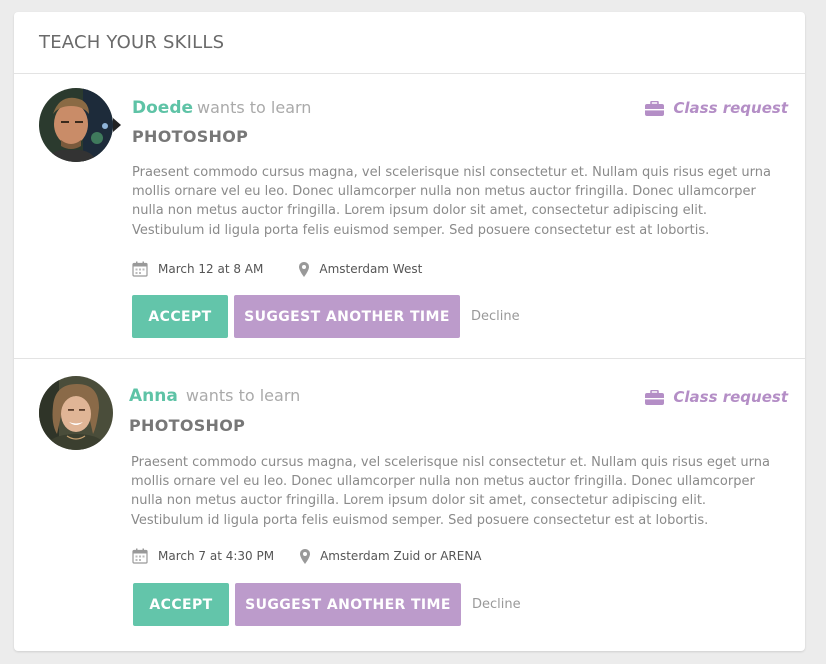  What do you see at coordinates (277, 269) in the screenshot?
I see `request-meta: March 12 at 8 AM Amsterdam West` at bounding box center [277, 269].